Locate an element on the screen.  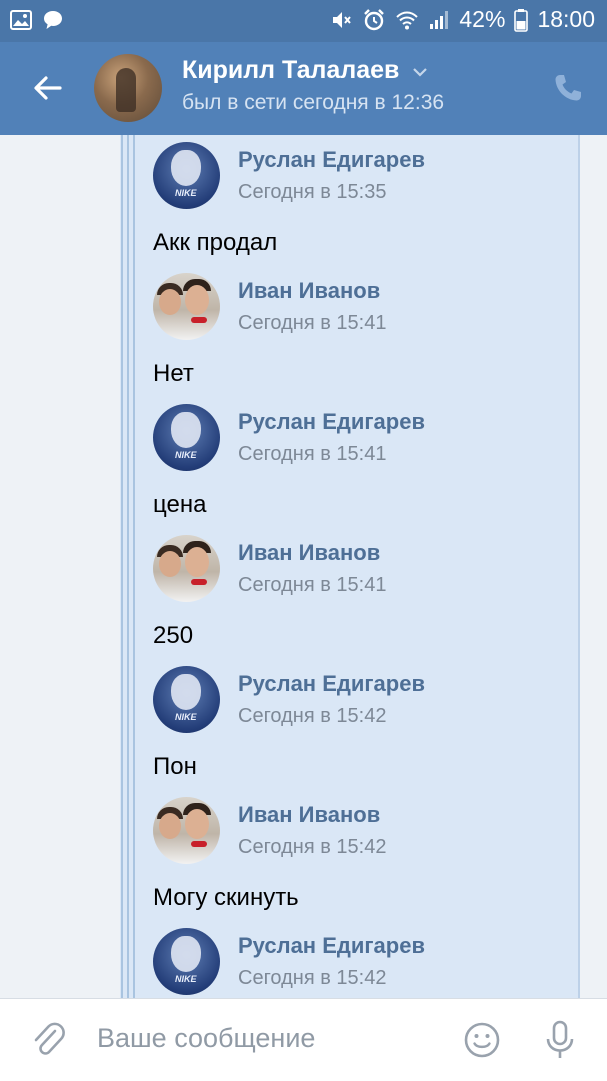
gallery-icon is located at coordinates (21, 20).